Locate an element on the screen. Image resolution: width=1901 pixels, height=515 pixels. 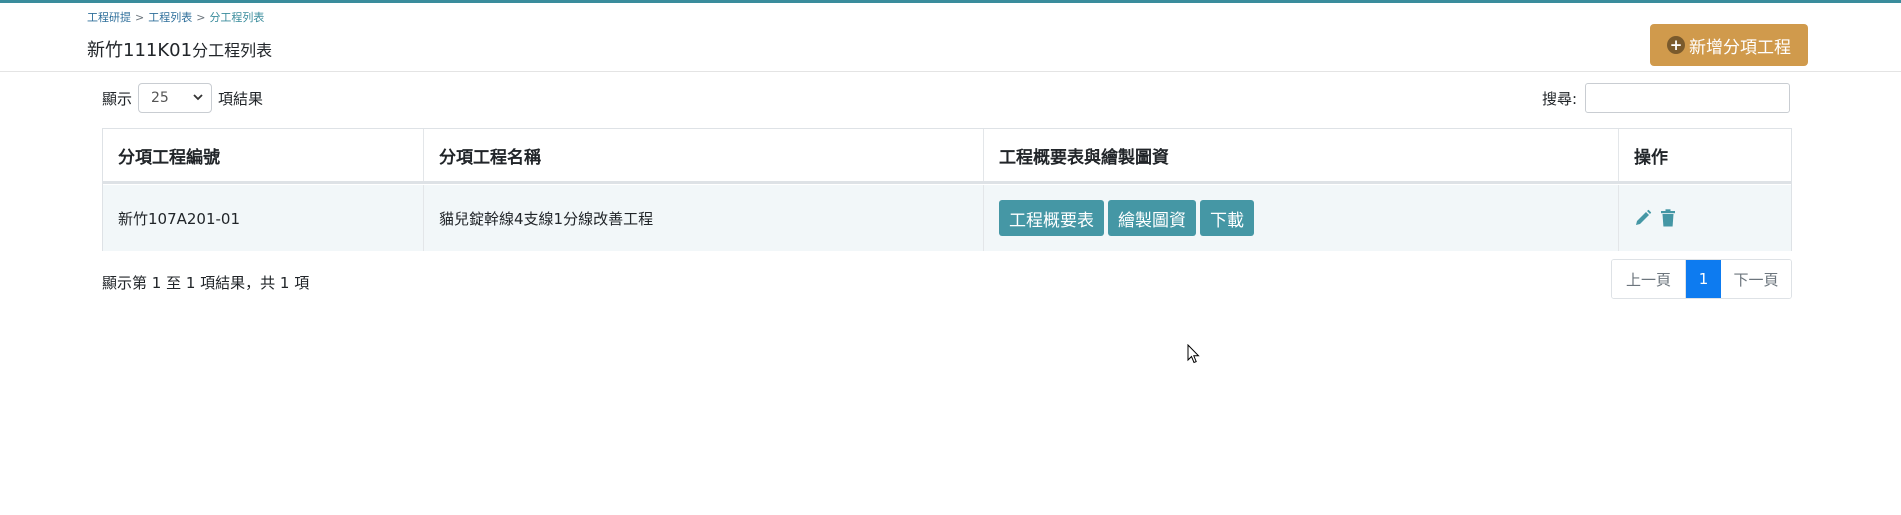
cell-code: 新竹107A201-01 is located at coordinates (263, 218).